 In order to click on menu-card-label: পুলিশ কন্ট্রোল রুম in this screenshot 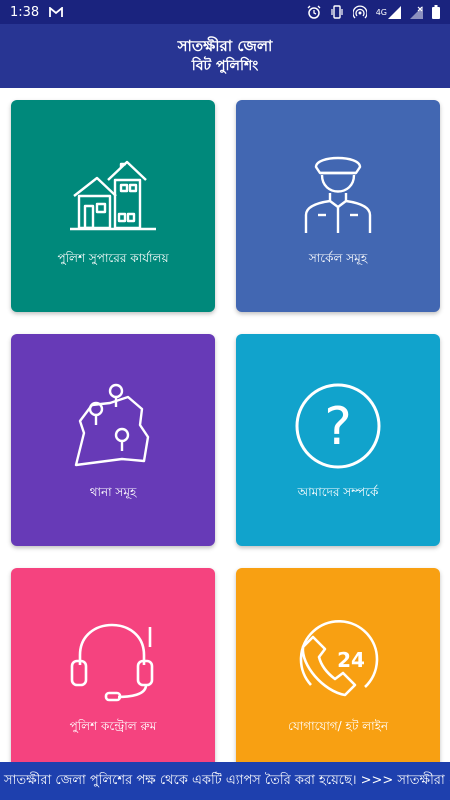, I will do `click(113, 726)`.